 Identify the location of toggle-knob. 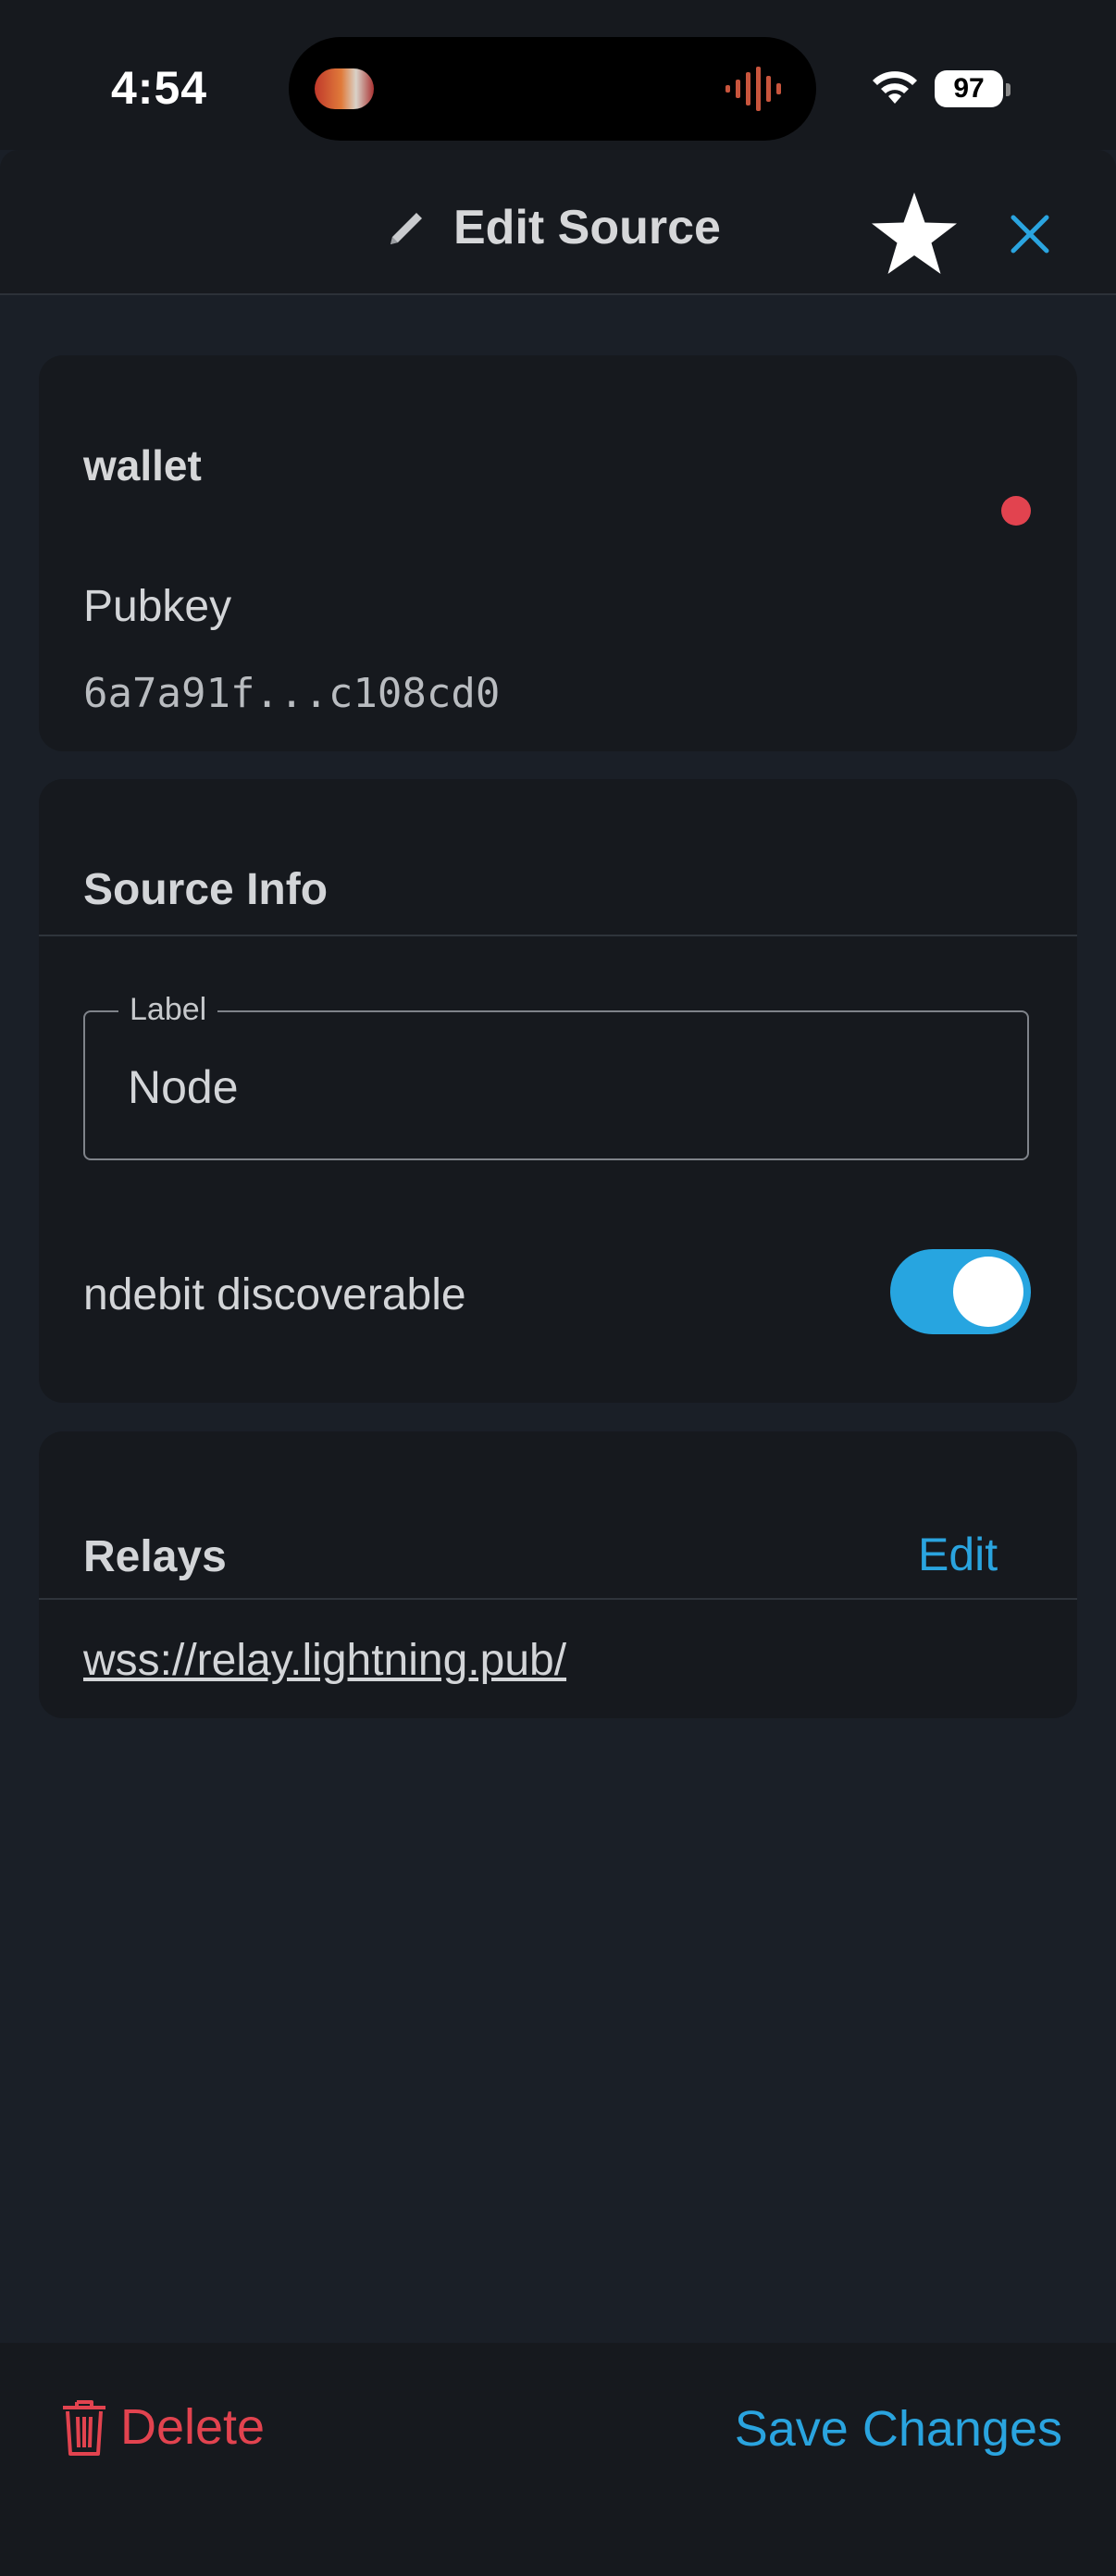
(988, 1292).